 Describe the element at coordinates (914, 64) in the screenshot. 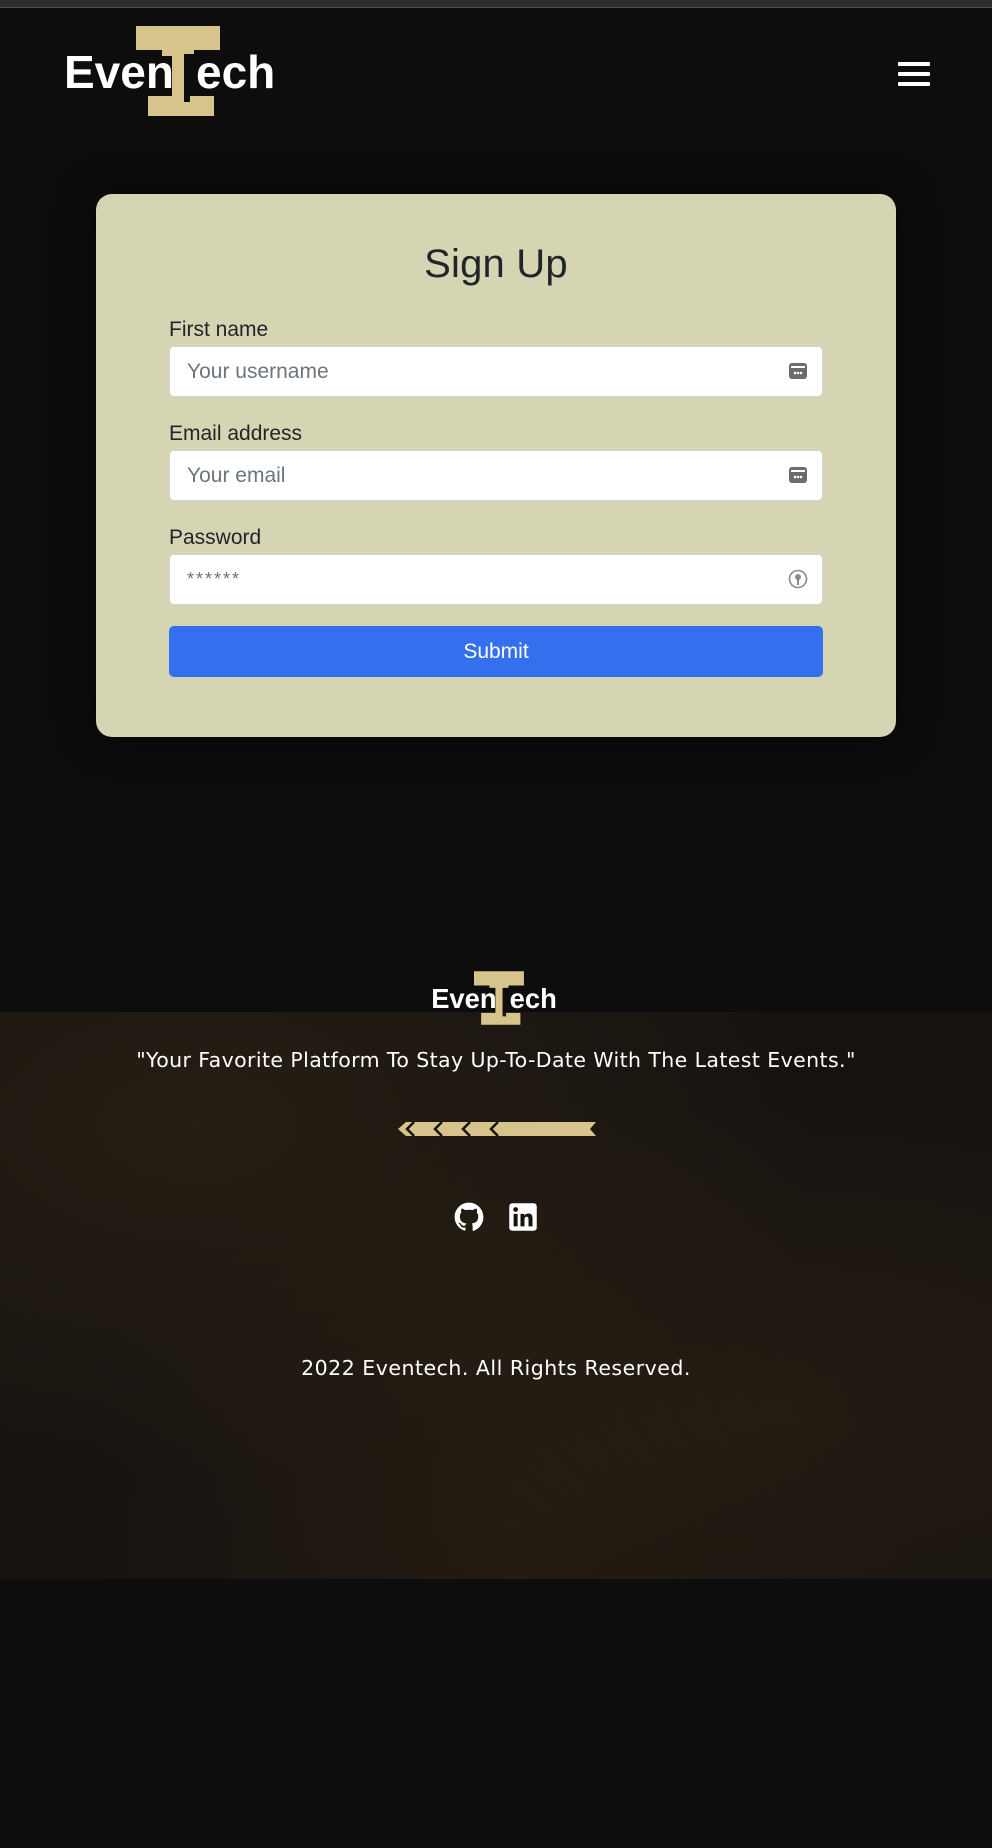

I see `hamburger-menu-icon` at that location.